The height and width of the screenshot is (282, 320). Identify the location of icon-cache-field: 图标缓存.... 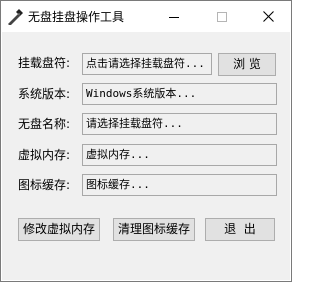
(179, 185).